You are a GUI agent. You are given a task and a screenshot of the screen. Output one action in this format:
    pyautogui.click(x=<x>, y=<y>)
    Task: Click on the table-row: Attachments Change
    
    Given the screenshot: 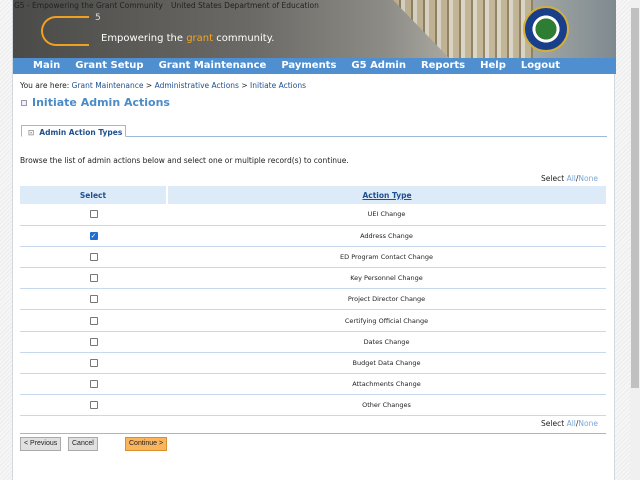 What is the action you would take?
    pyautogui.click(x=313, y=384)
    